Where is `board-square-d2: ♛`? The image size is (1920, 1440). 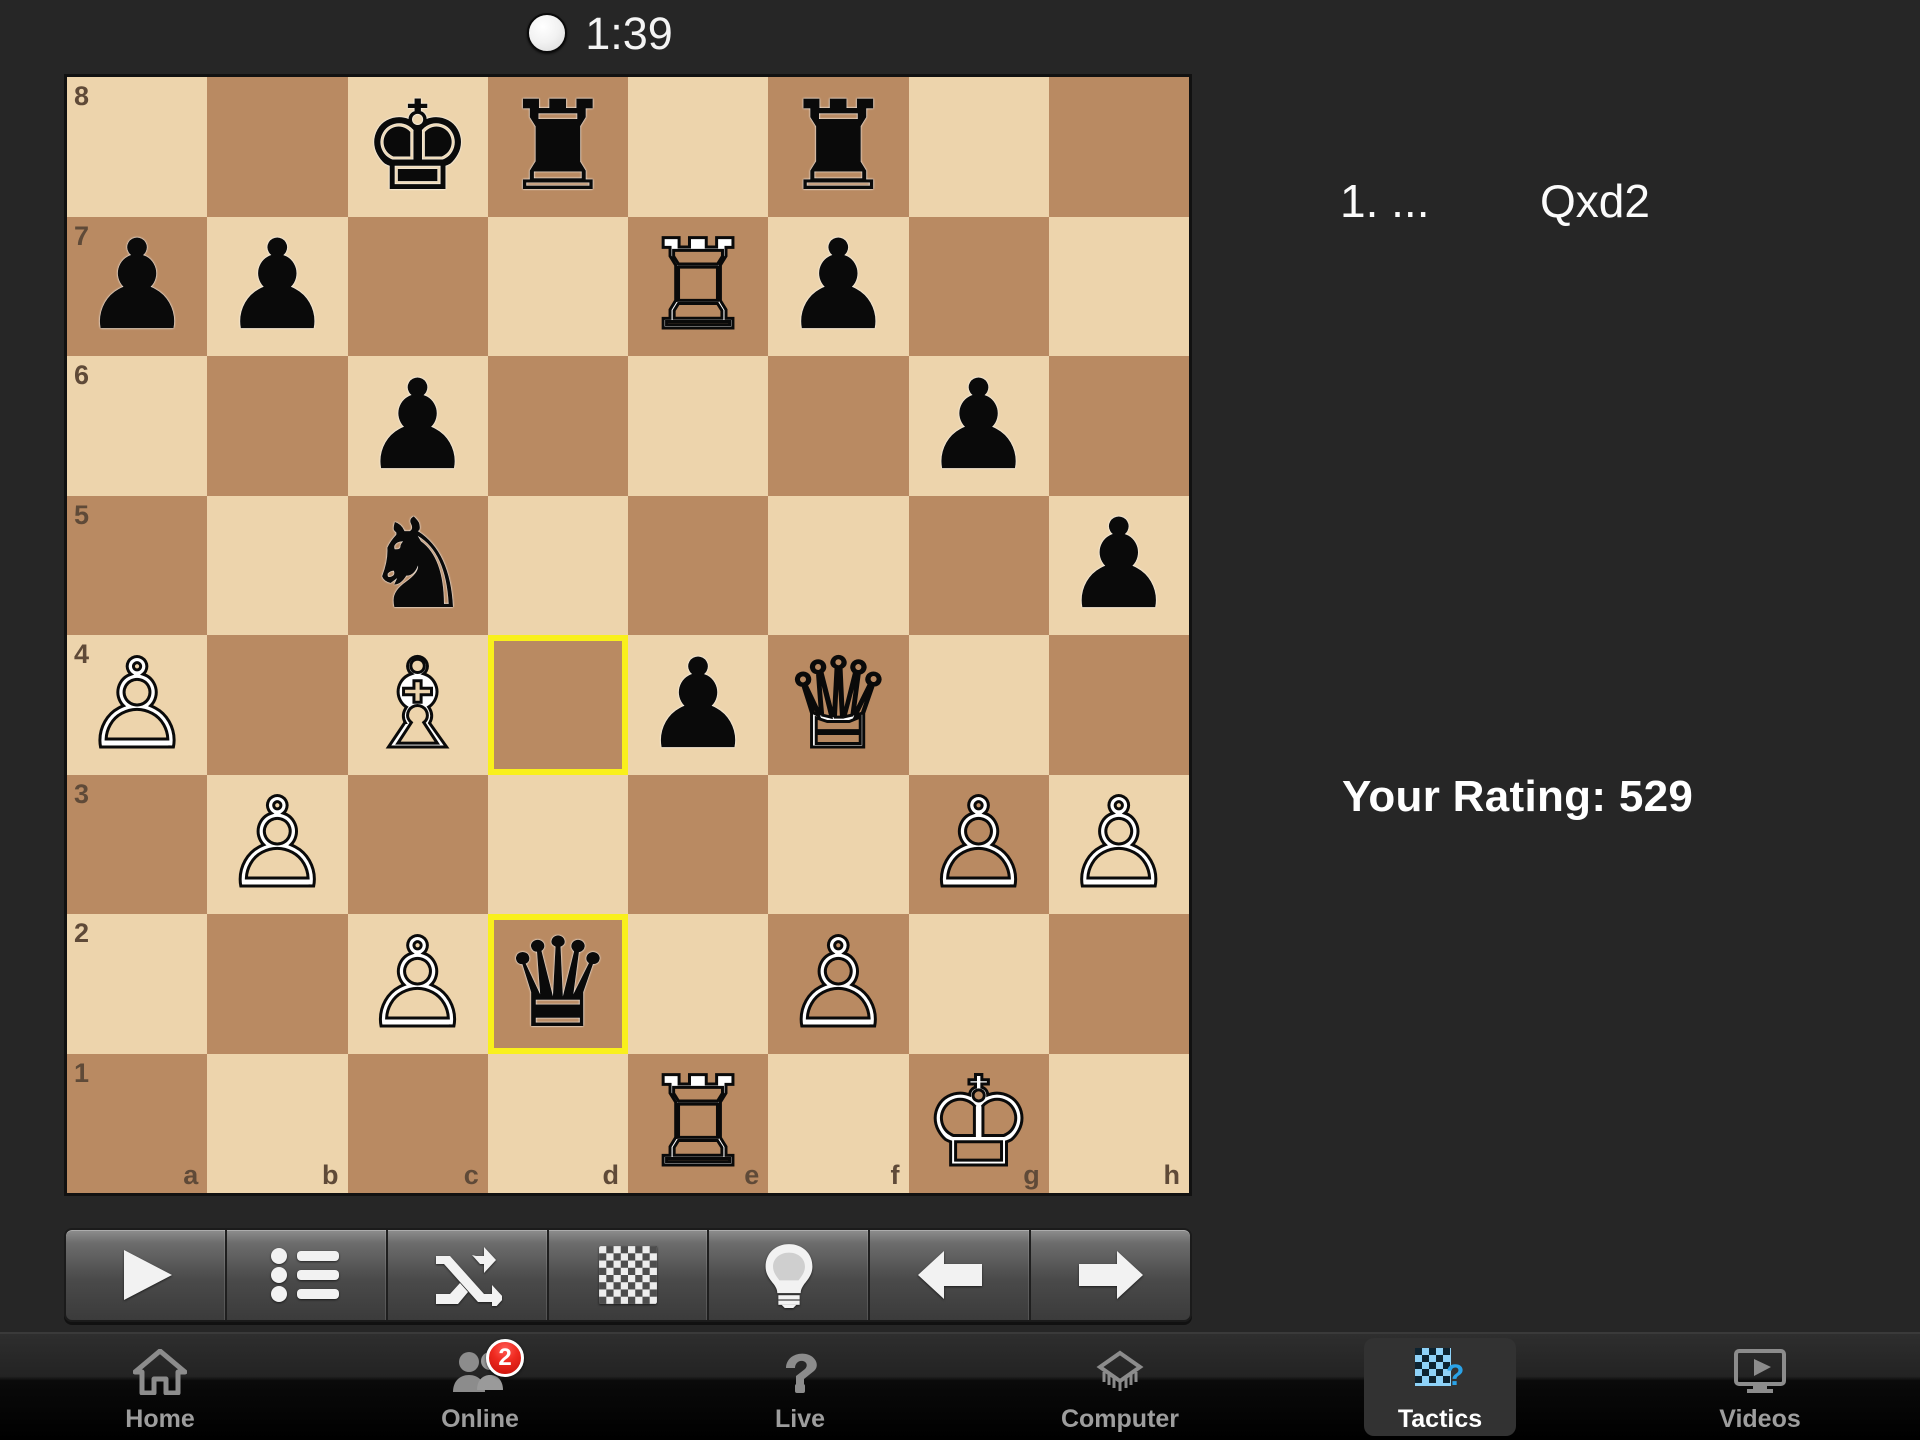 board-square-d2: ♛ is located at coordinates (558, 984).